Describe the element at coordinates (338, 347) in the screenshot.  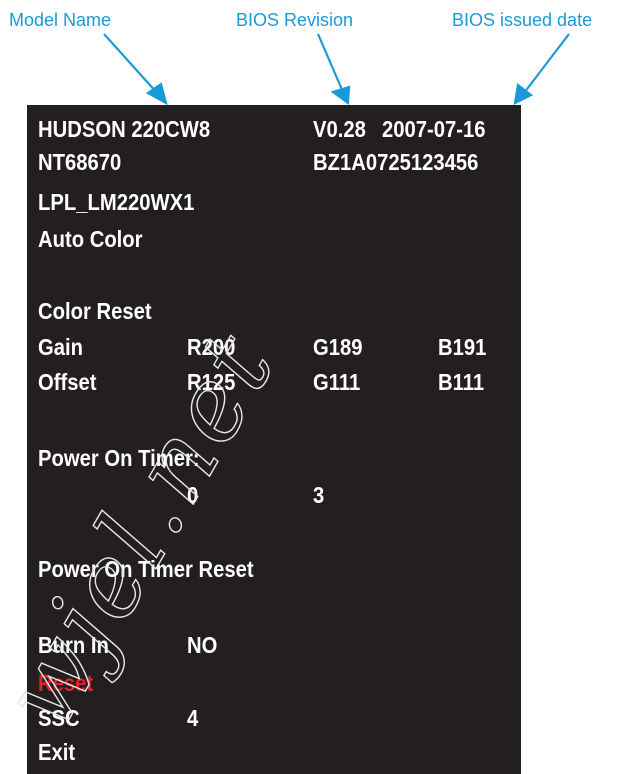
I see `gain-g-value: G189` at that location.